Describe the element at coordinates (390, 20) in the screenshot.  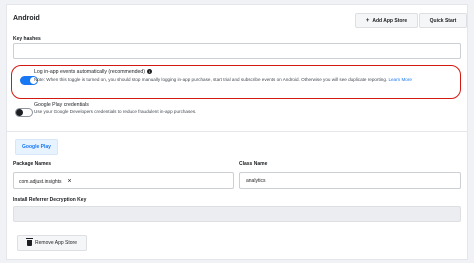
I see `add-app-store-label: Add App Store` at that location.